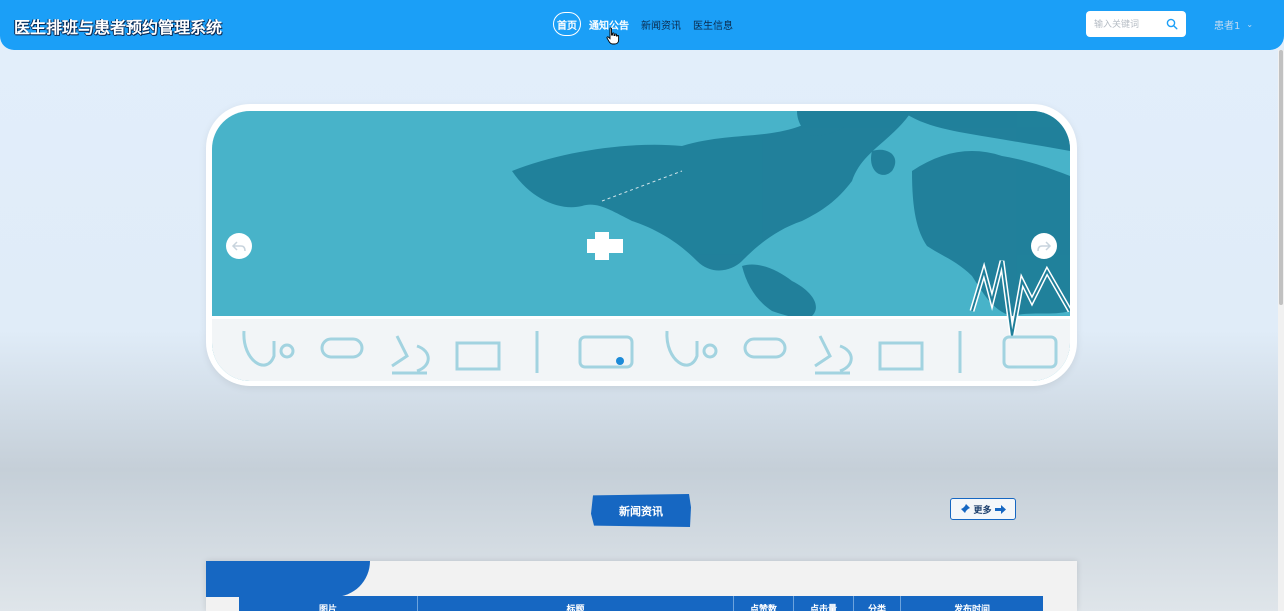 This screenshot has height=611, width=1284. I want to click on news-table-header: 图片 标题 点赞数 点击量 分类 发布时间, so click(641, 603).